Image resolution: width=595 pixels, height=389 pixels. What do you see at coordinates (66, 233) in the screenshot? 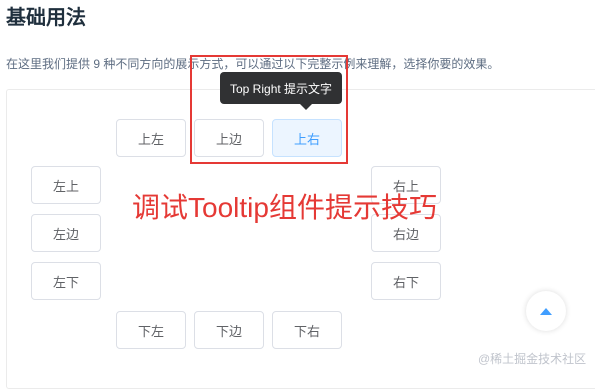
I see `left-button: 左边` at bounding box center [66, 233].